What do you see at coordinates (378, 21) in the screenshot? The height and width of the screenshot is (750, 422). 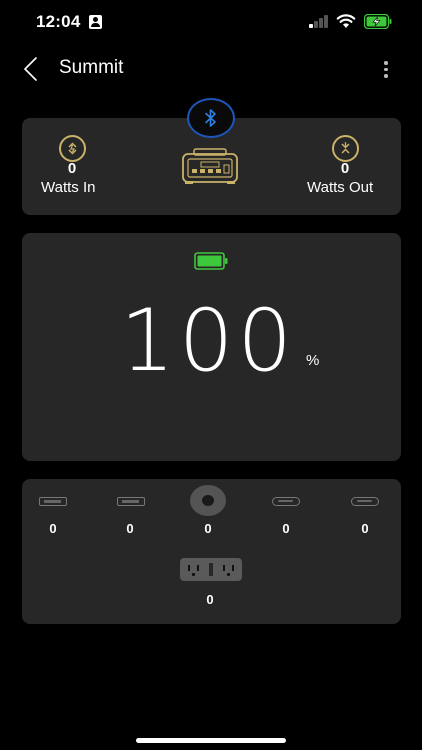 I see `charging-battery-icon` at bounding box center [378, 21].